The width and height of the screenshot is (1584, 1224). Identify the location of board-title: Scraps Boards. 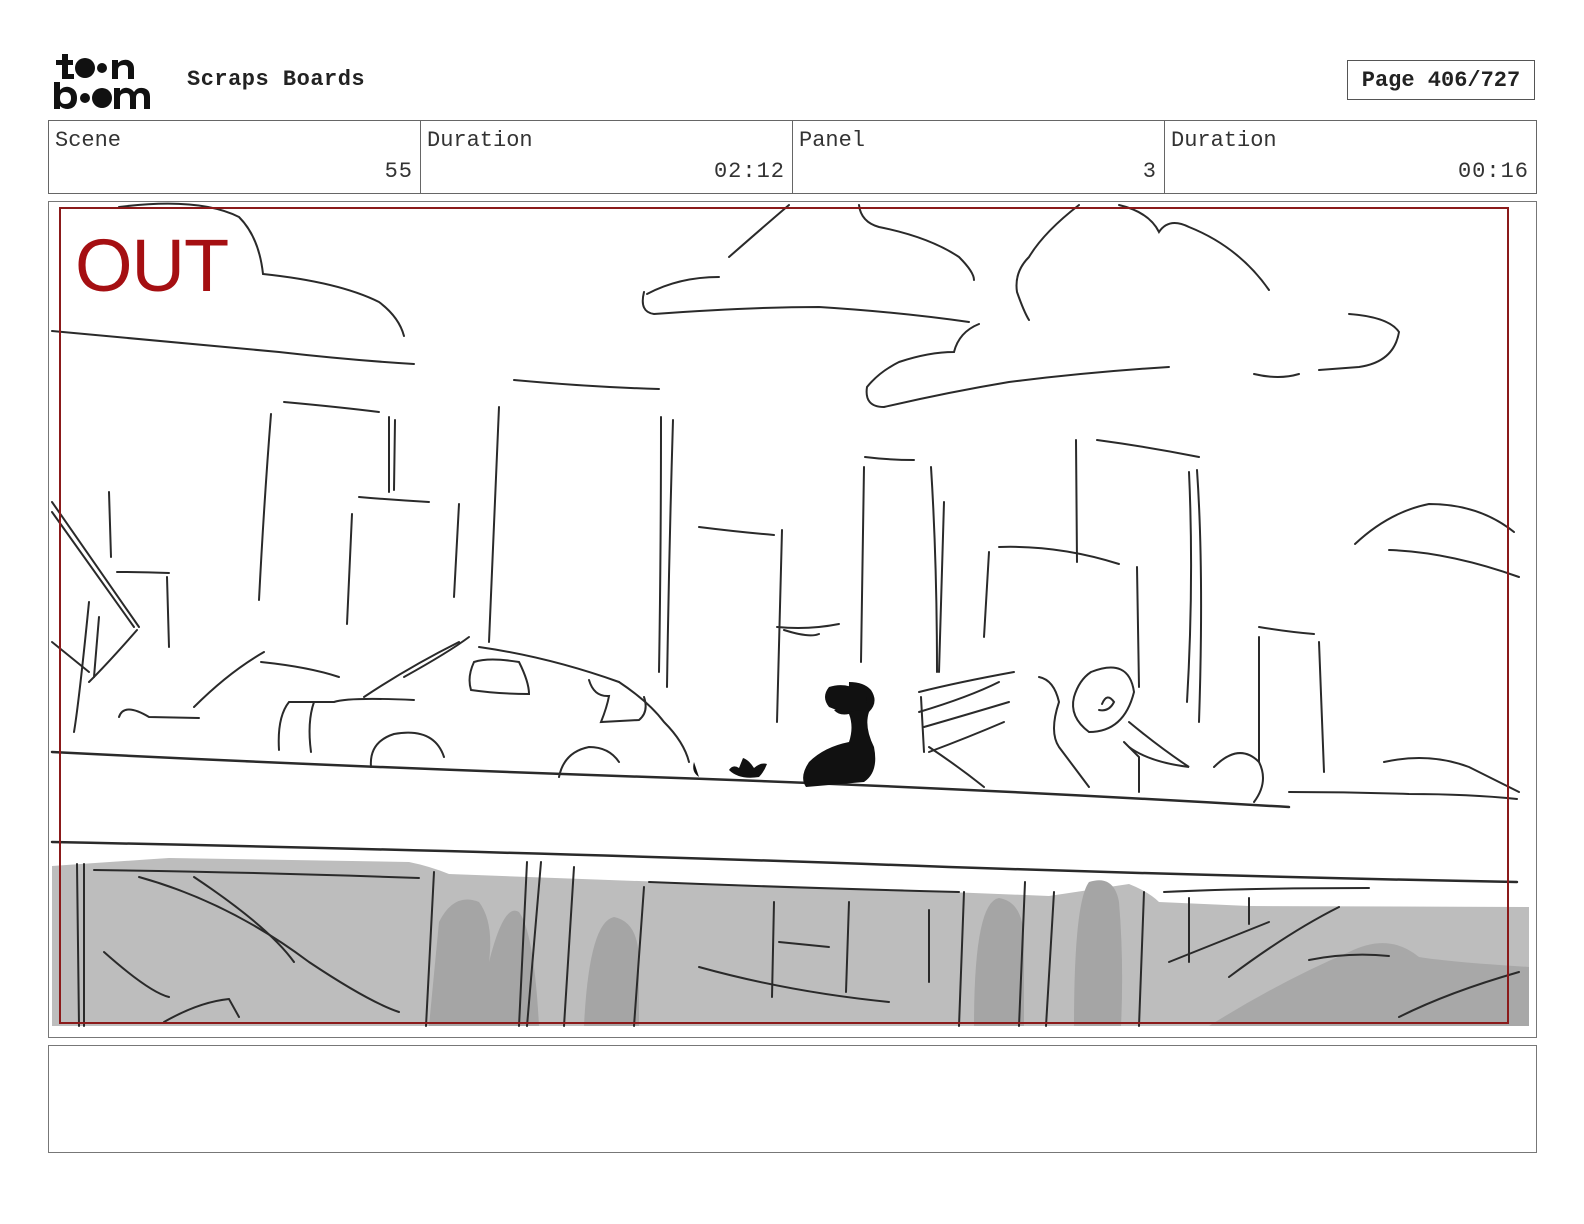
(276, 79).